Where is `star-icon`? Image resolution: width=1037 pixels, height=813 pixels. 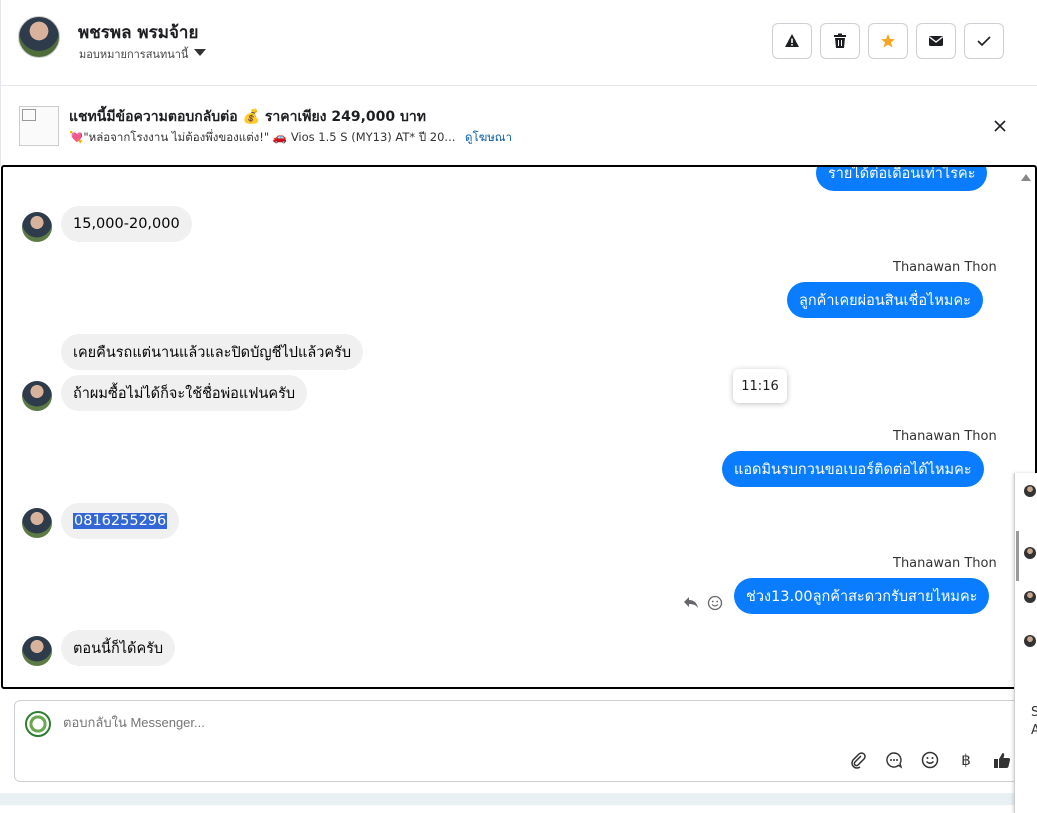 star-icon is located at coordinates (888, 41).